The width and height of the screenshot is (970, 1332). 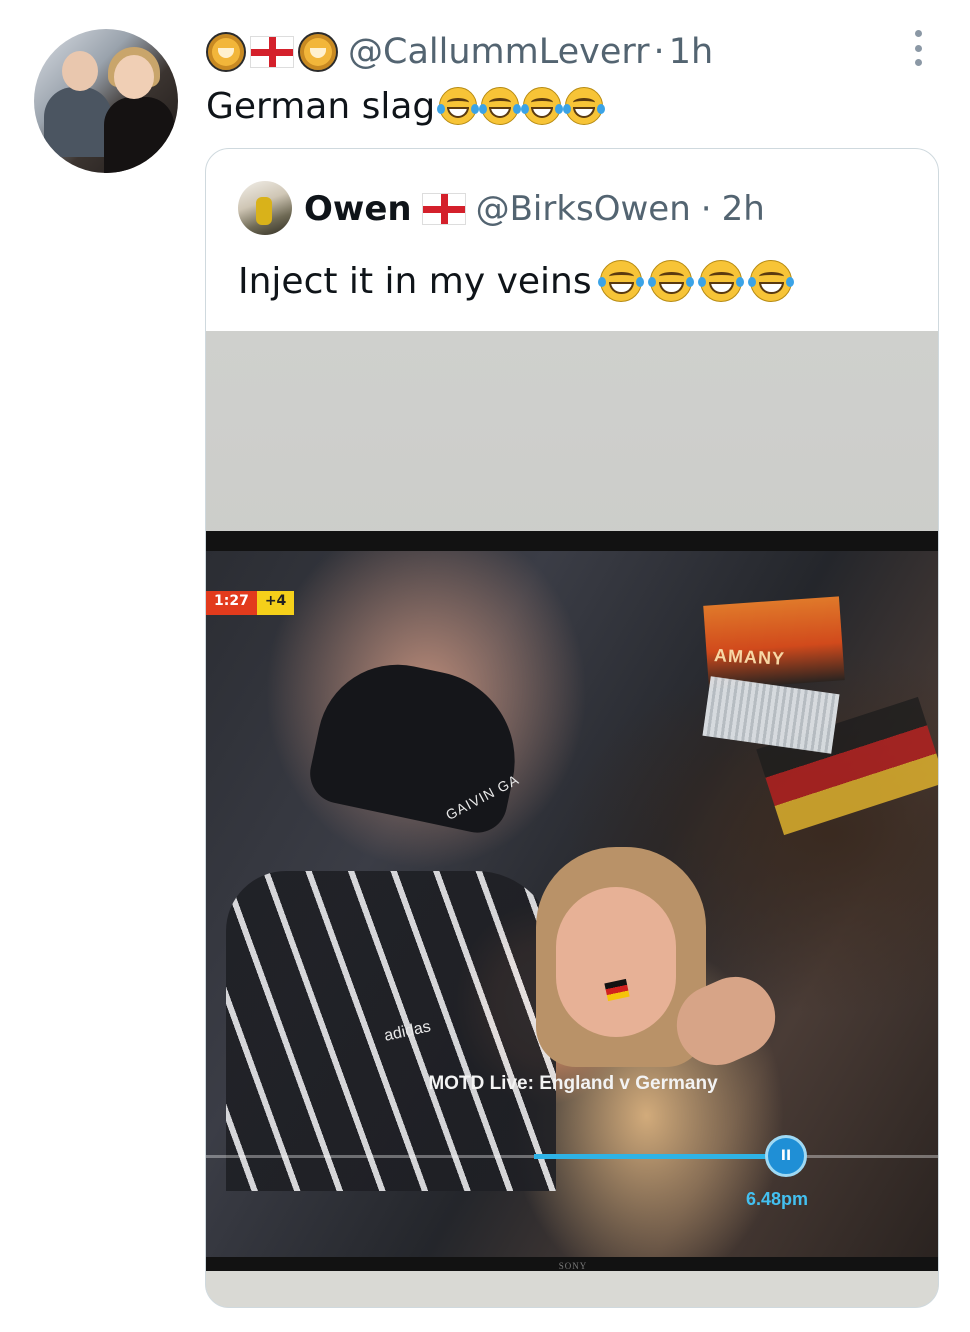 What do you see at coordinates (321, 106) in the screenshot?
I see `tweet-text-content: German slag` at bounding box center [321, 106].